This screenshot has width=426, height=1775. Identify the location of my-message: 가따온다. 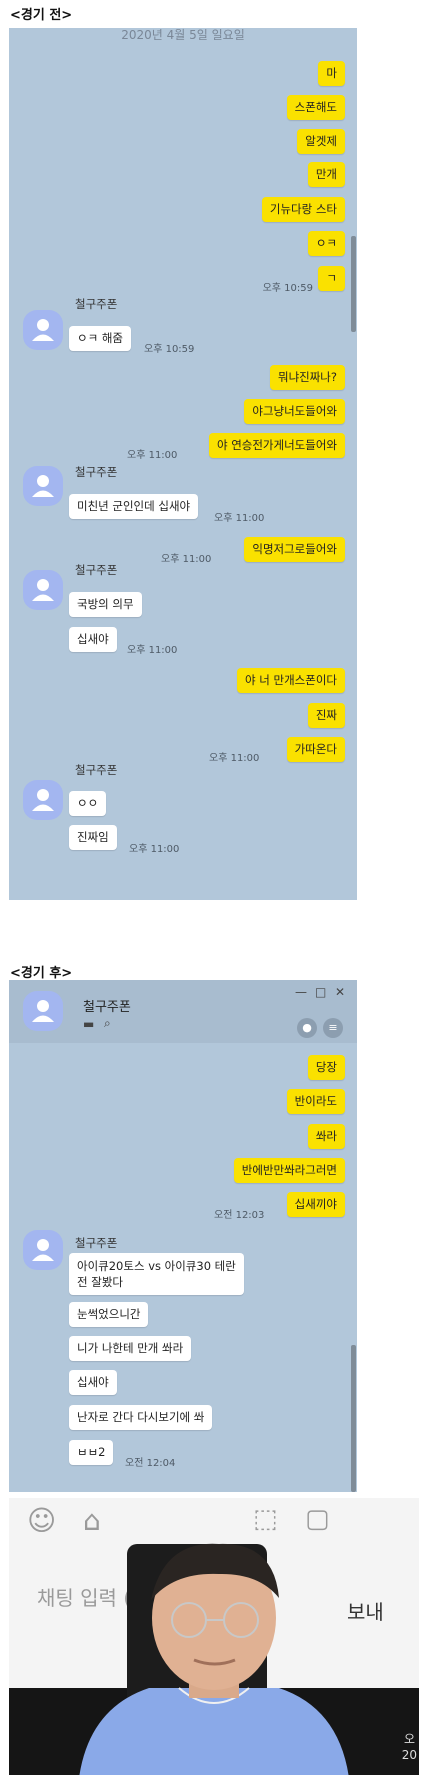
(315, 749).